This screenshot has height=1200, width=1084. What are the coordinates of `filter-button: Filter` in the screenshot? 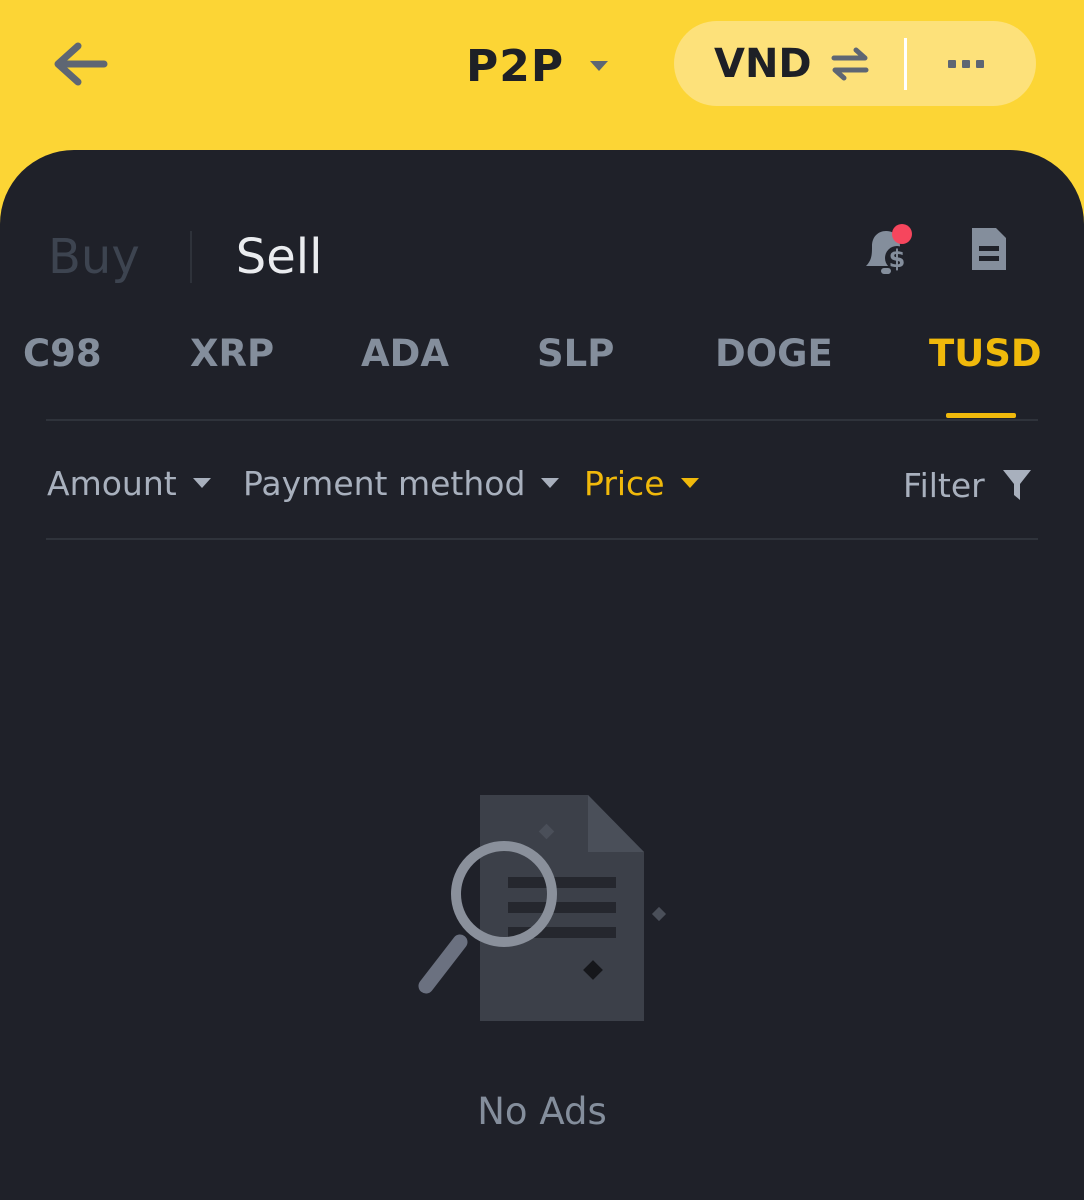 It's located at (968, 485).